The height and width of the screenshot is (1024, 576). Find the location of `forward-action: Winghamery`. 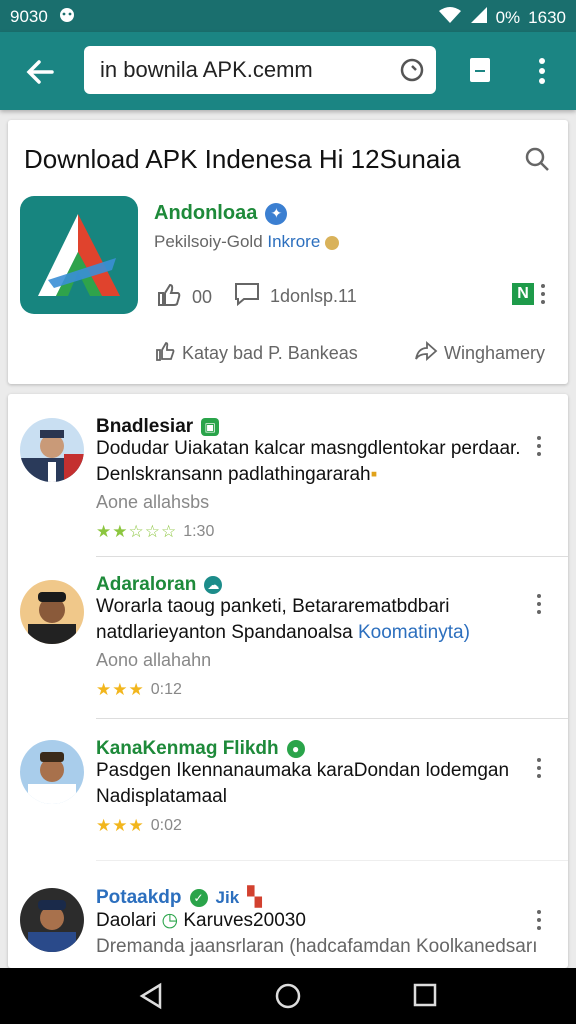

forward-action: Winghamery is located at coordinates (479, 353).